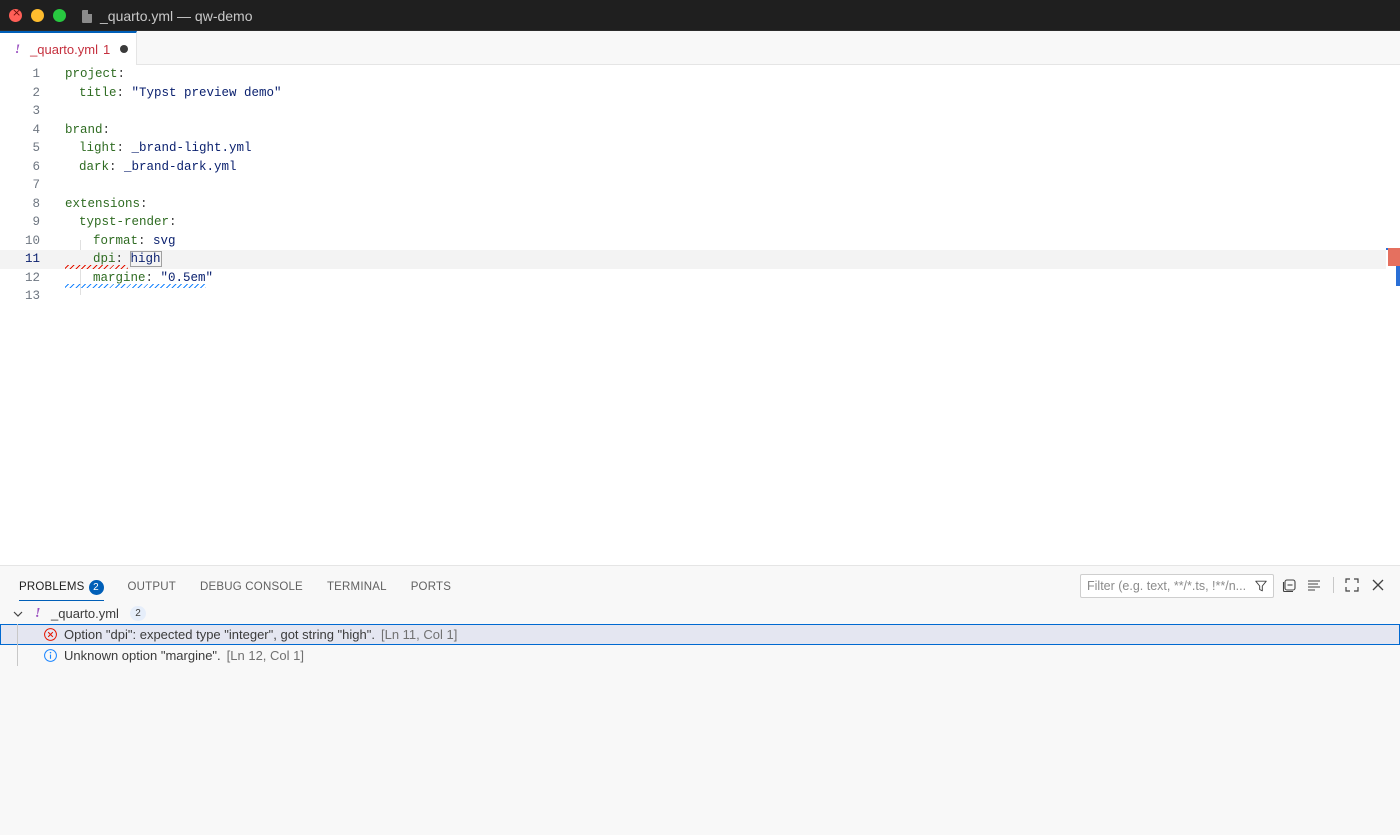  What do you see at coordinates (36, 203) in the screenshot?
I see `line-number: 8` at bounding box center [36, 203].